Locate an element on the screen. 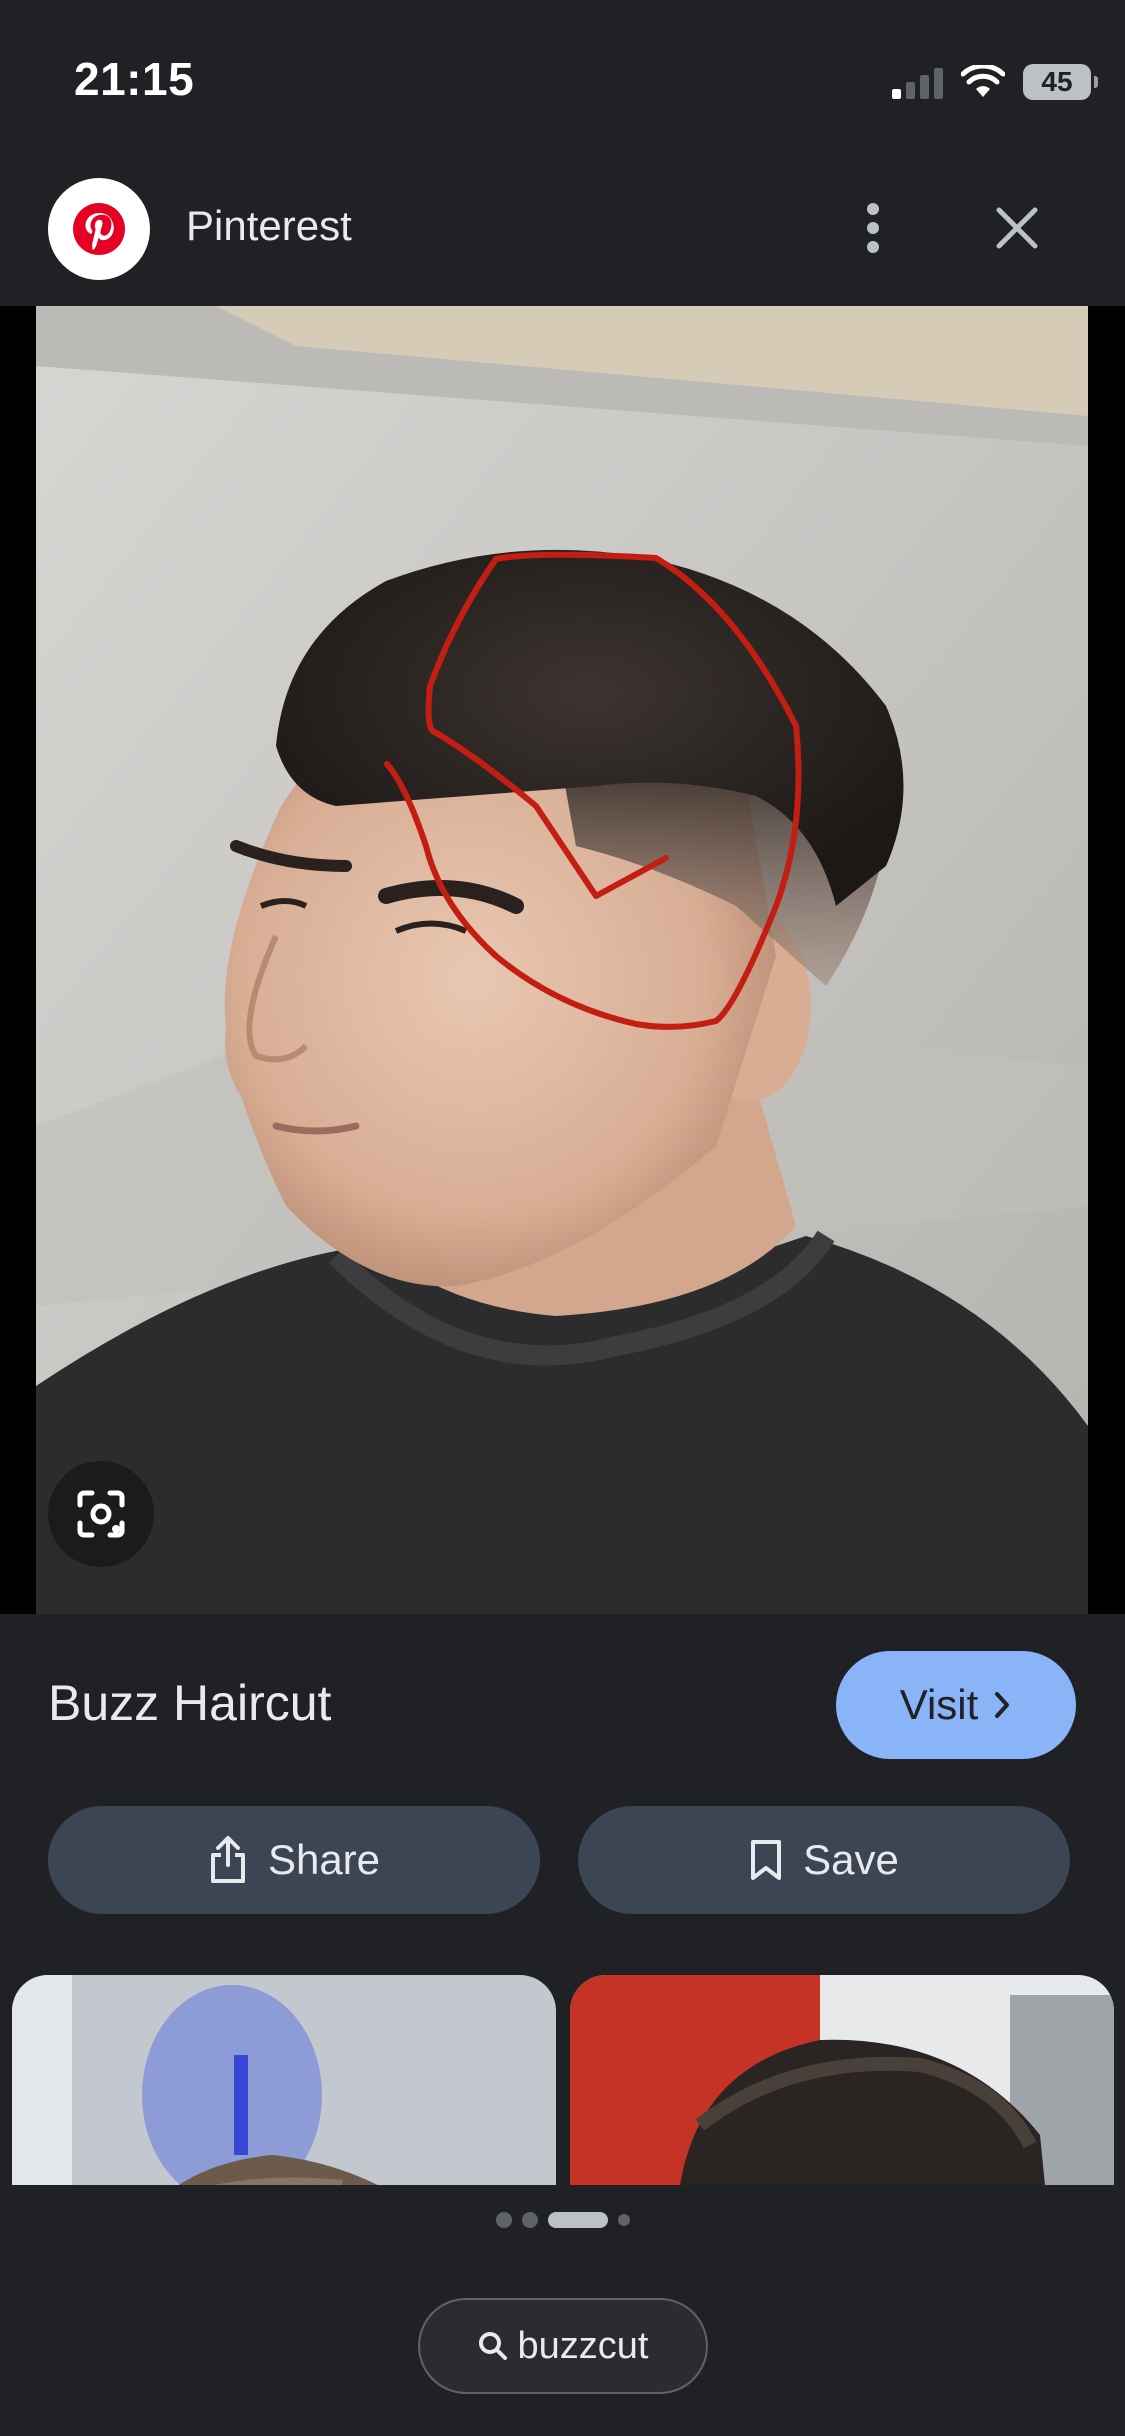 The image size is (1125, 2436). page-dot-active is located at coordinates (577, 2220).